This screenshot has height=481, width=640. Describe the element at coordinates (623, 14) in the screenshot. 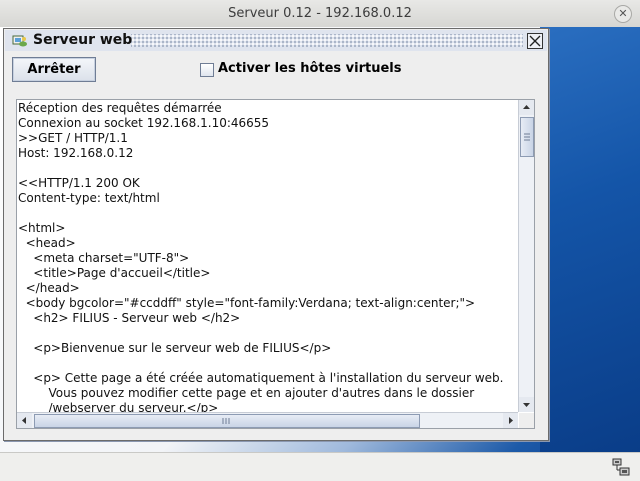

I see `close-icon: ✕` at that location.